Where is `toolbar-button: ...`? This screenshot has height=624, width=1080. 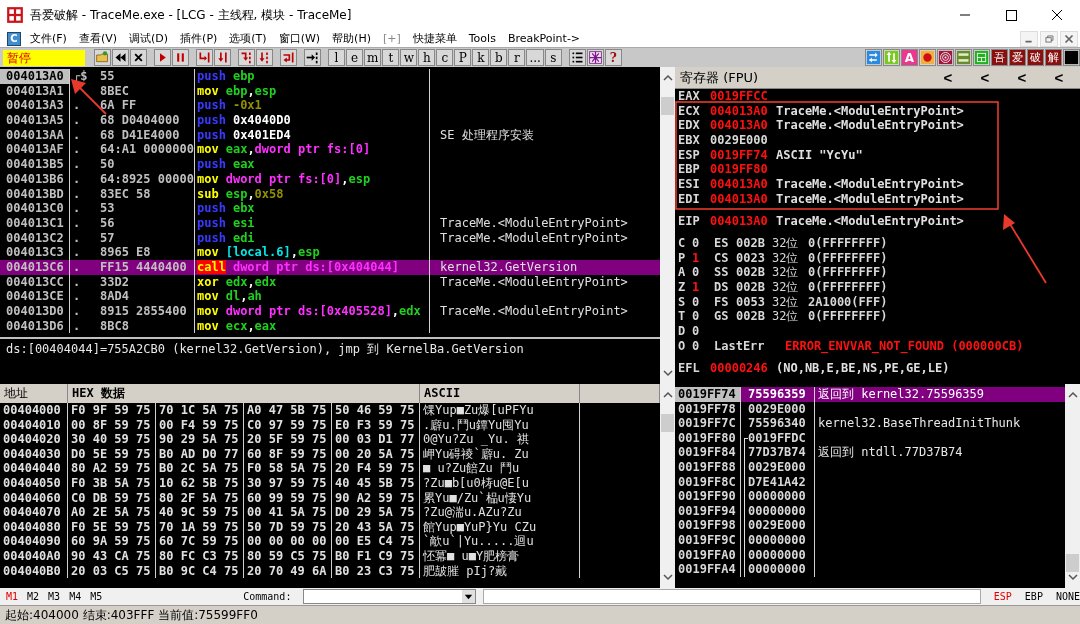 toolbar-button: ... is located at coordinates (535, 57).